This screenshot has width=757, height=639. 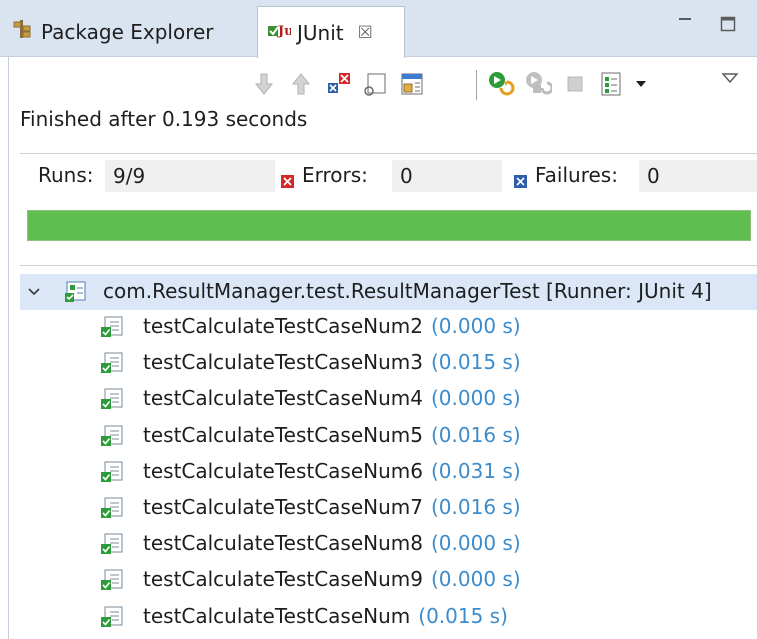 I want to click on package-explorer-icon, so click(x=22, y=31).